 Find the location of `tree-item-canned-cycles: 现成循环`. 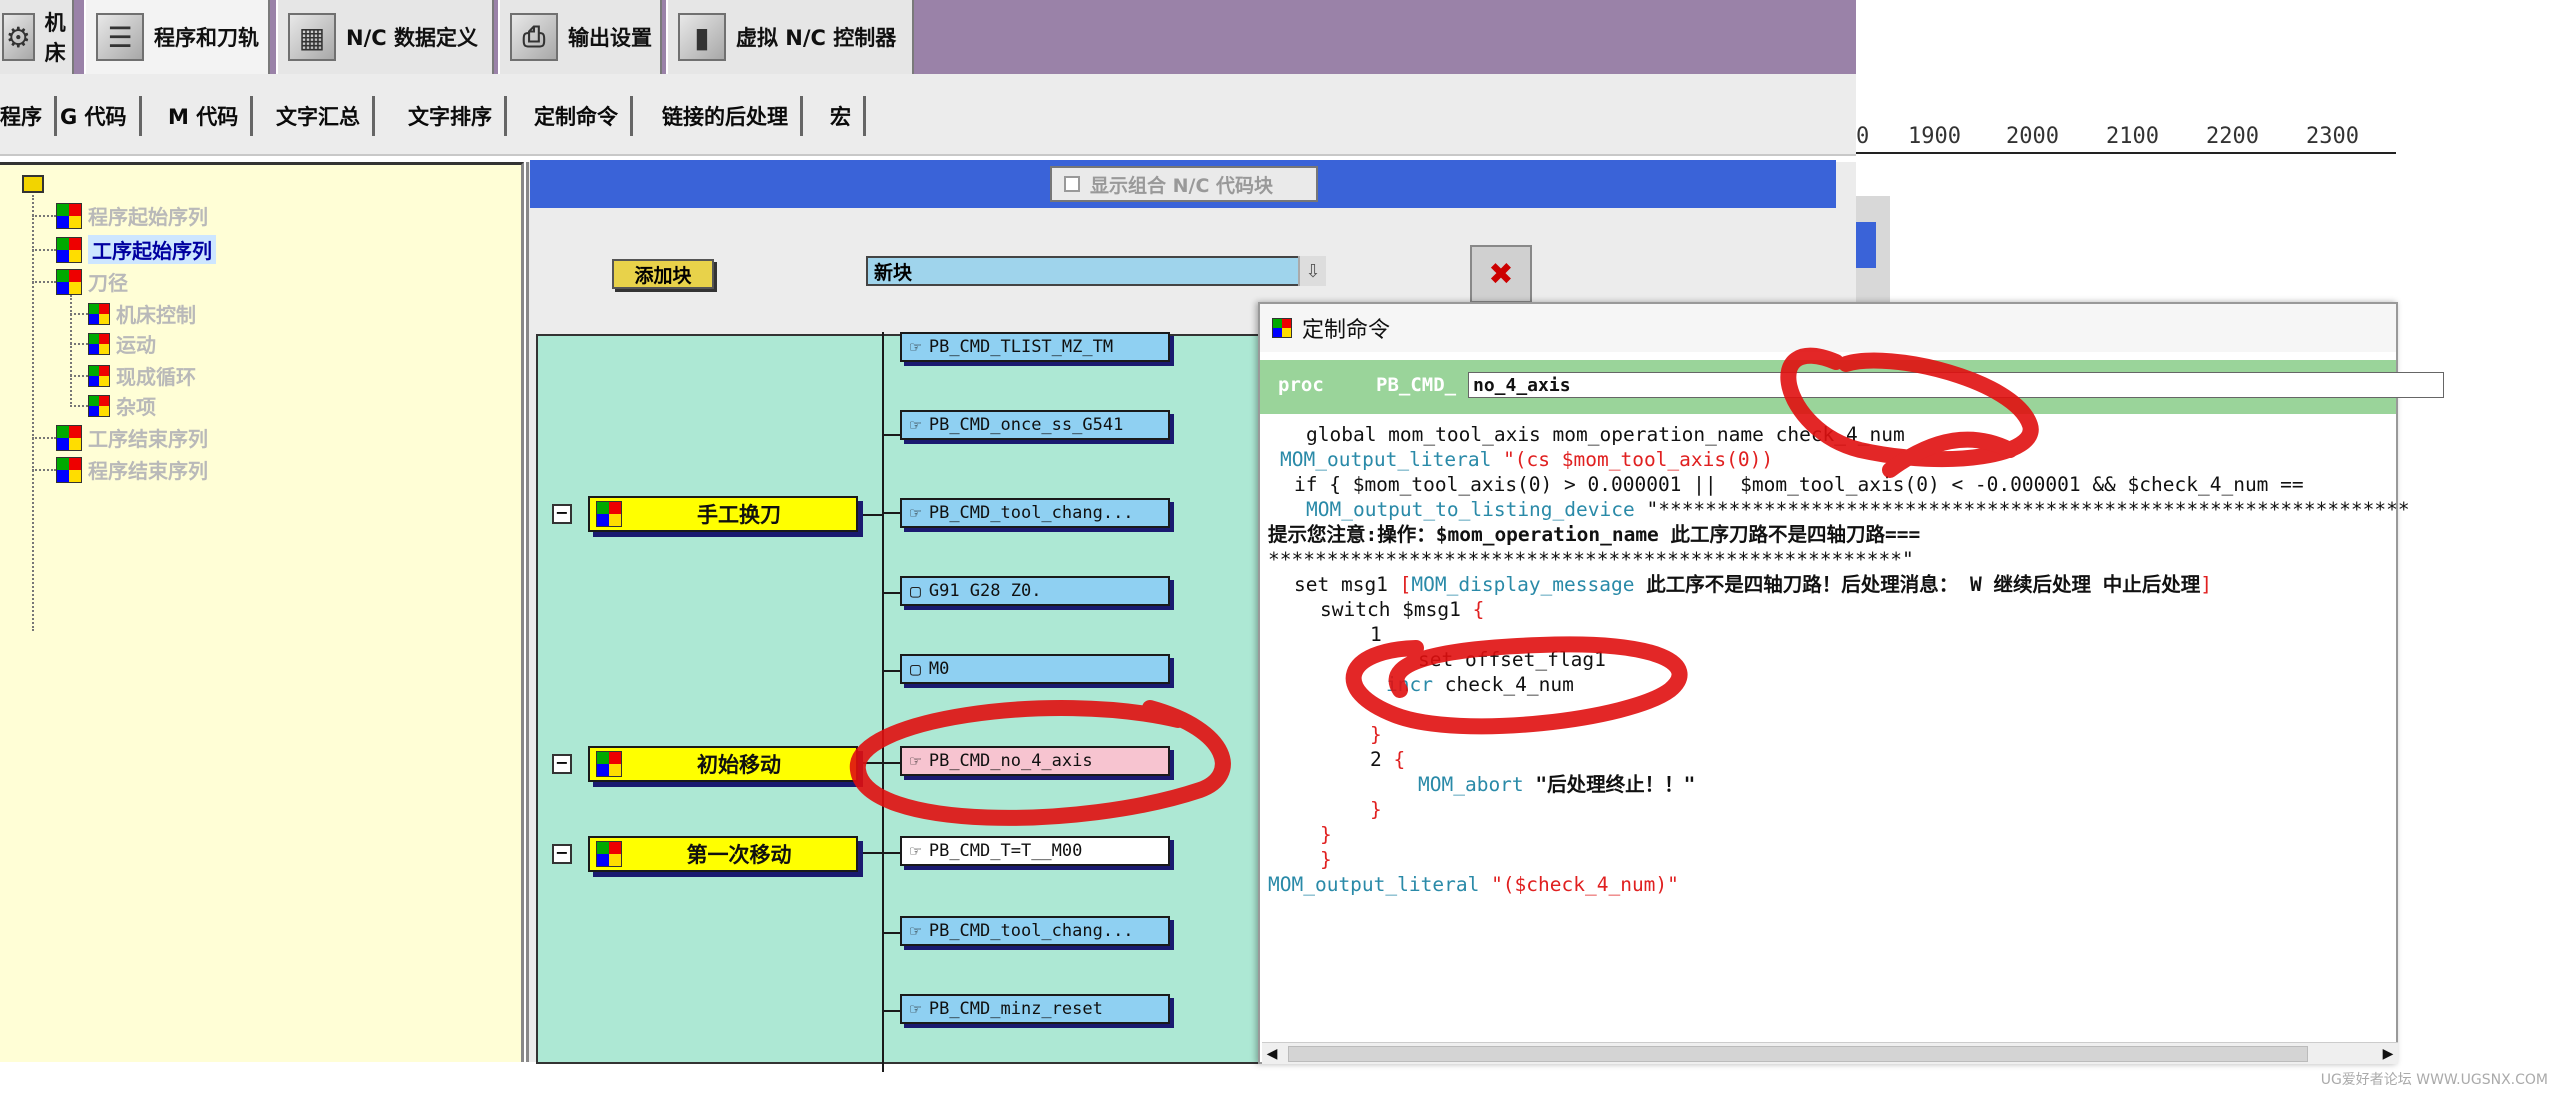

tree-item-canned-cycles: 现成循环 is located at coordinates (142, 375).